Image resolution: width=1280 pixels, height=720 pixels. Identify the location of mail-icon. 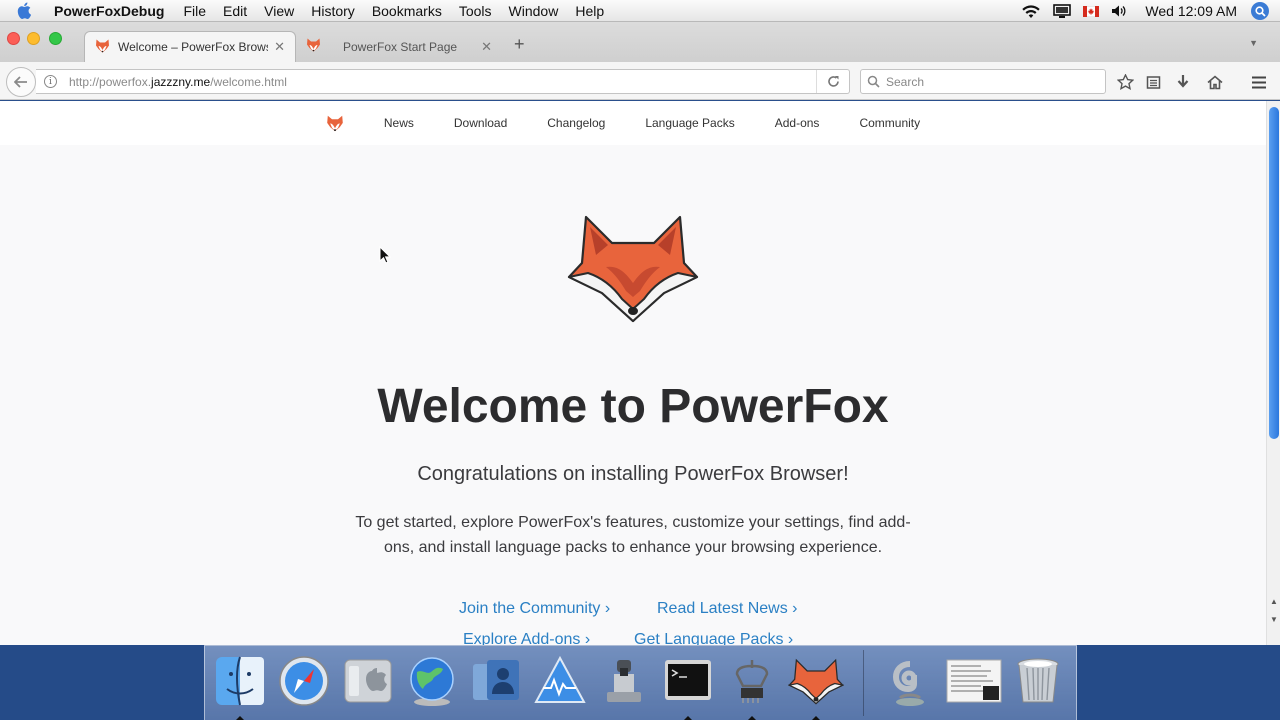
(910, 681).